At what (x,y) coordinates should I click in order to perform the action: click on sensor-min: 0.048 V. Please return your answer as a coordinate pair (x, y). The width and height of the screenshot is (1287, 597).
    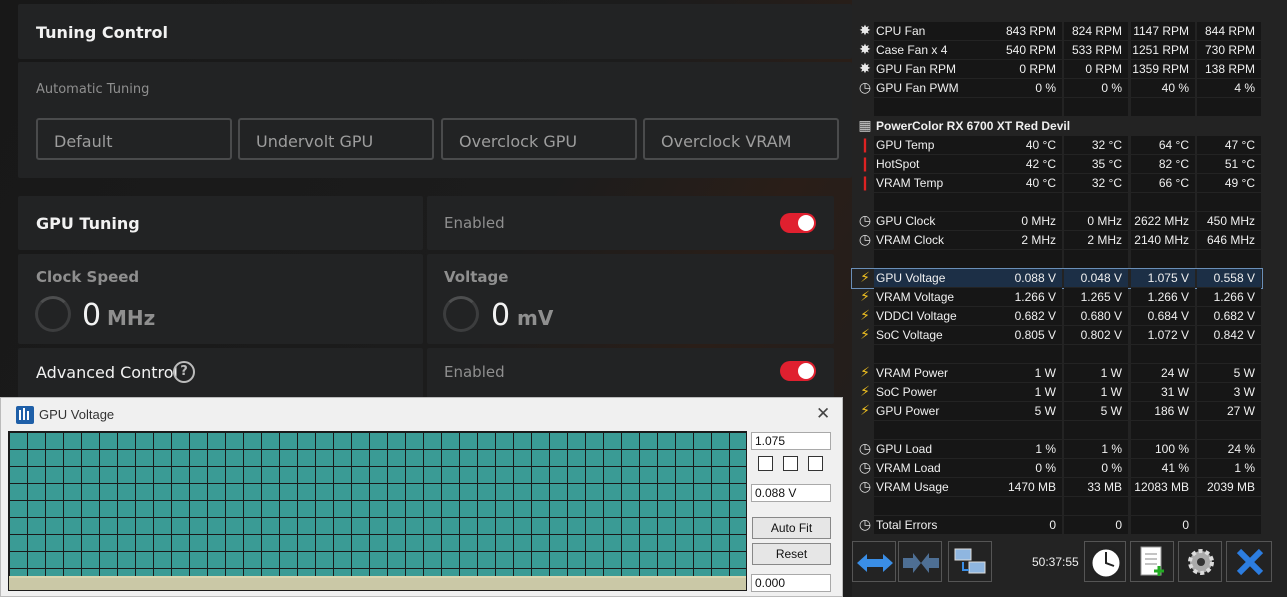
    Looking at the image, I should click on (1096, 278).